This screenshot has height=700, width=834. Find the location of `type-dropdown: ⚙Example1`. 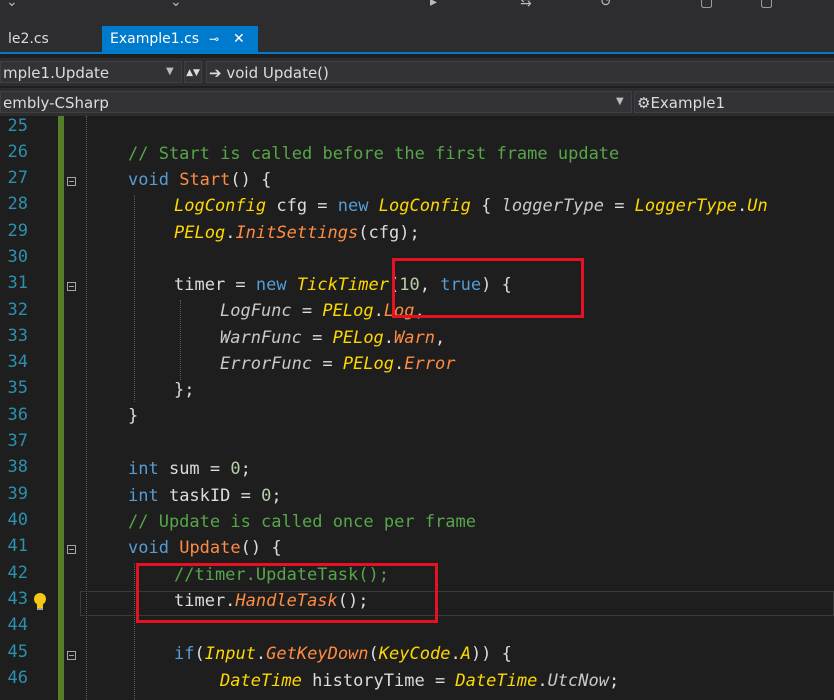

type-dropdown: ⚙Example1 is located at coordinates (734, 102).